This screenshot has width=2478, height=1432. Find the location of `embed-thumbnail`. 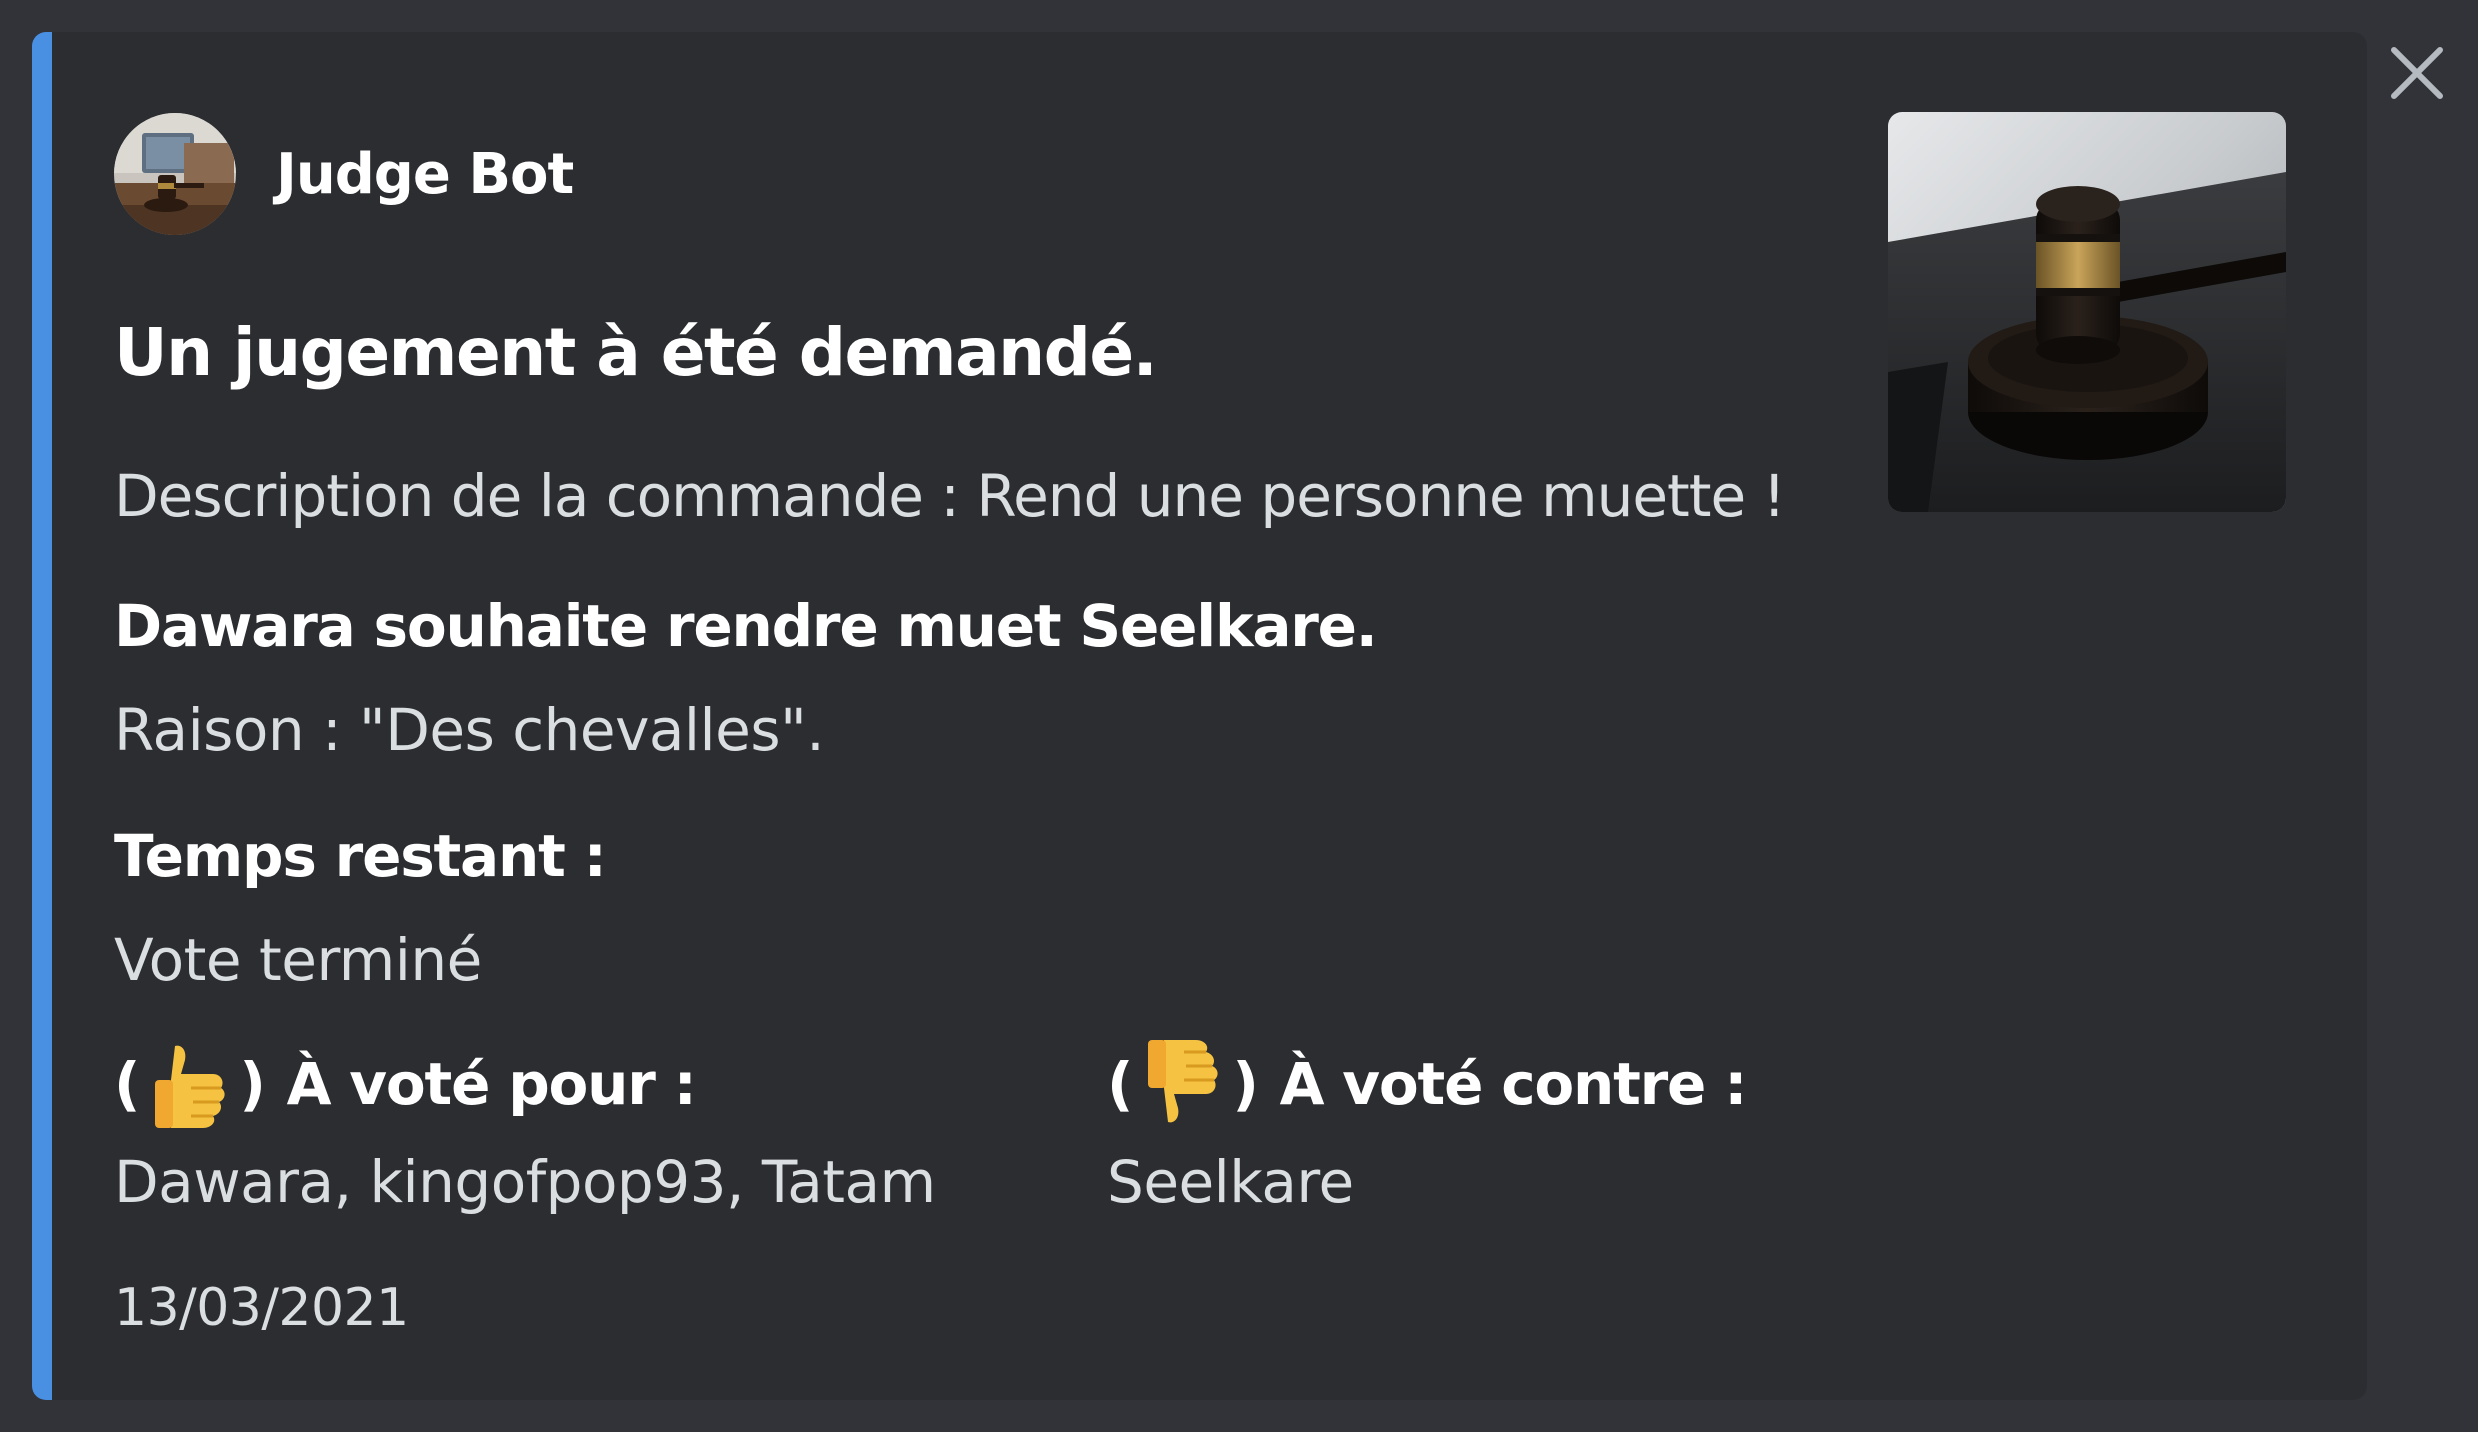

embed-thumbnail is located at coordinates (2087, 312).